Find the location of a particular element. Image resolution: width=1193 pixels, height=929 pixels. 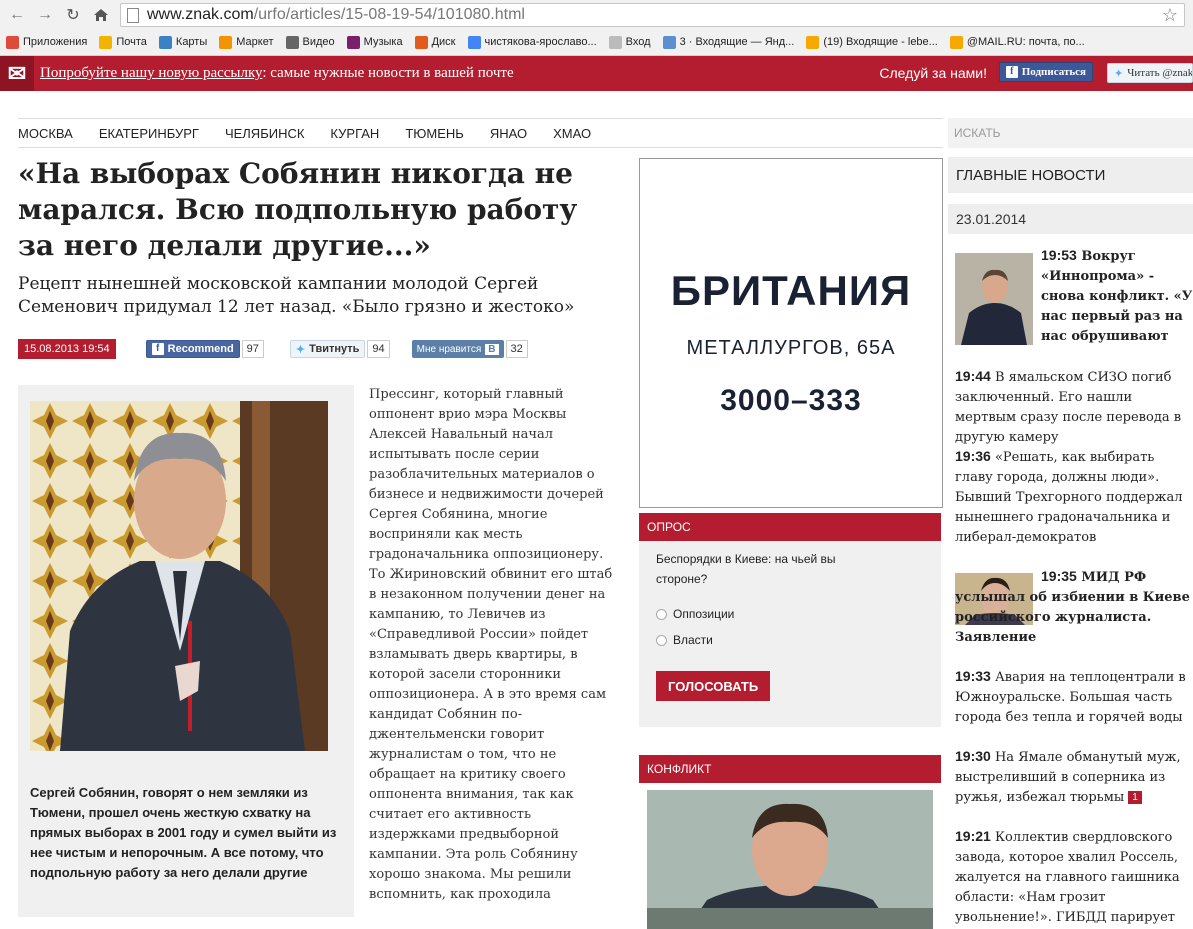

vk-like-label: Мне нравится is located at coordinates (449, 349).